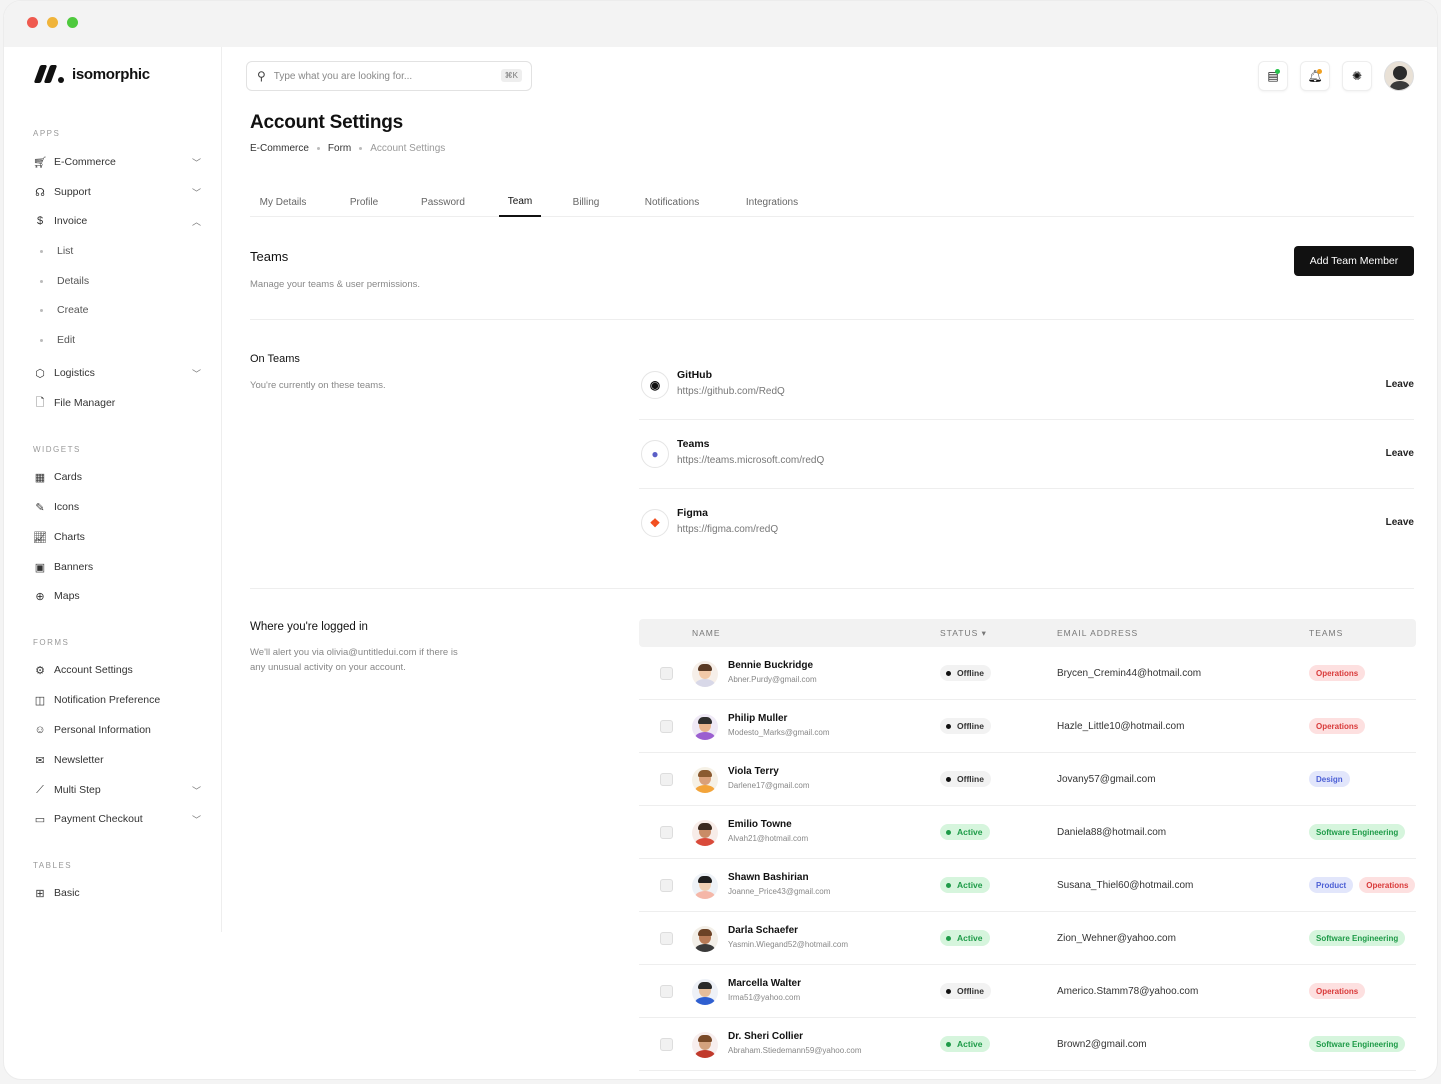 This screenshot has width=1441, height=1084. Describe the element at coordinates (283, 202) in the screenshot. I see `tab-my-details: My Details` at that location.